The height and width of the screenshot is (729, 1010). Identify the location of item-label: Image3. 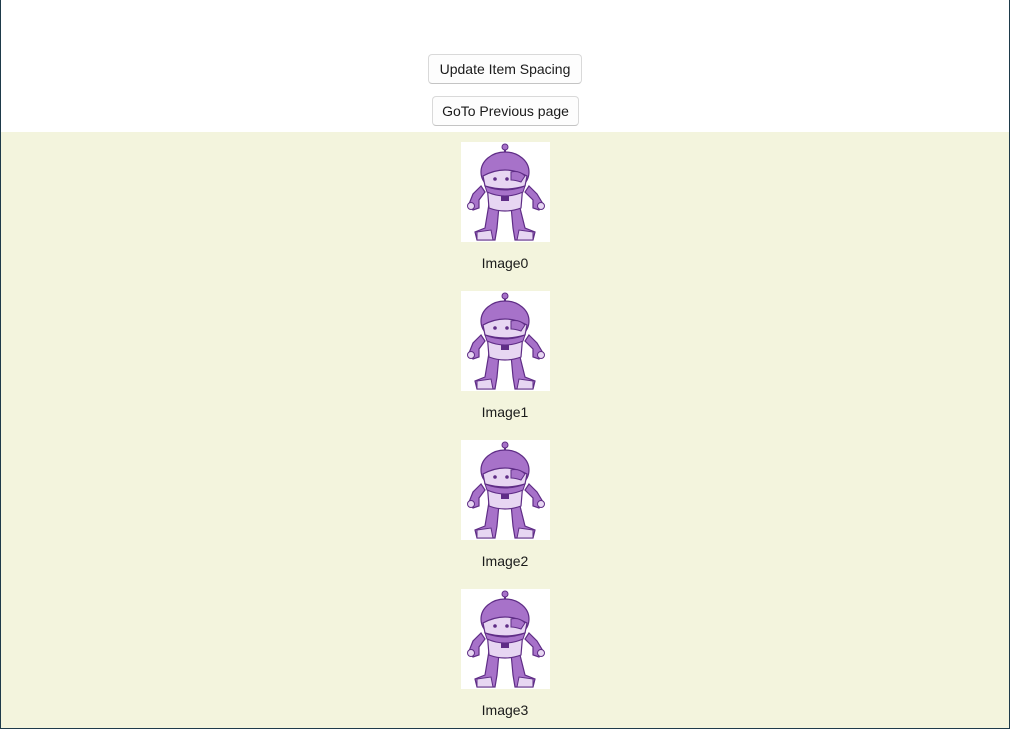
(505, 710).